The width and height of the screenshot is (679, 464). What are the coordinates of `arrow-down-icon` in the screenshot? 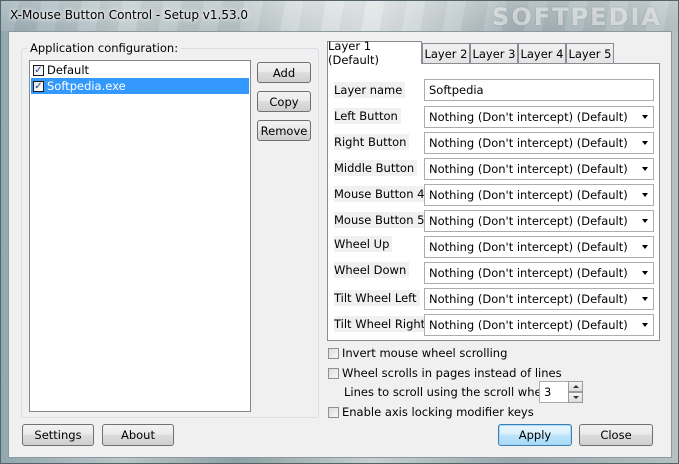 It's located at (576, 397).